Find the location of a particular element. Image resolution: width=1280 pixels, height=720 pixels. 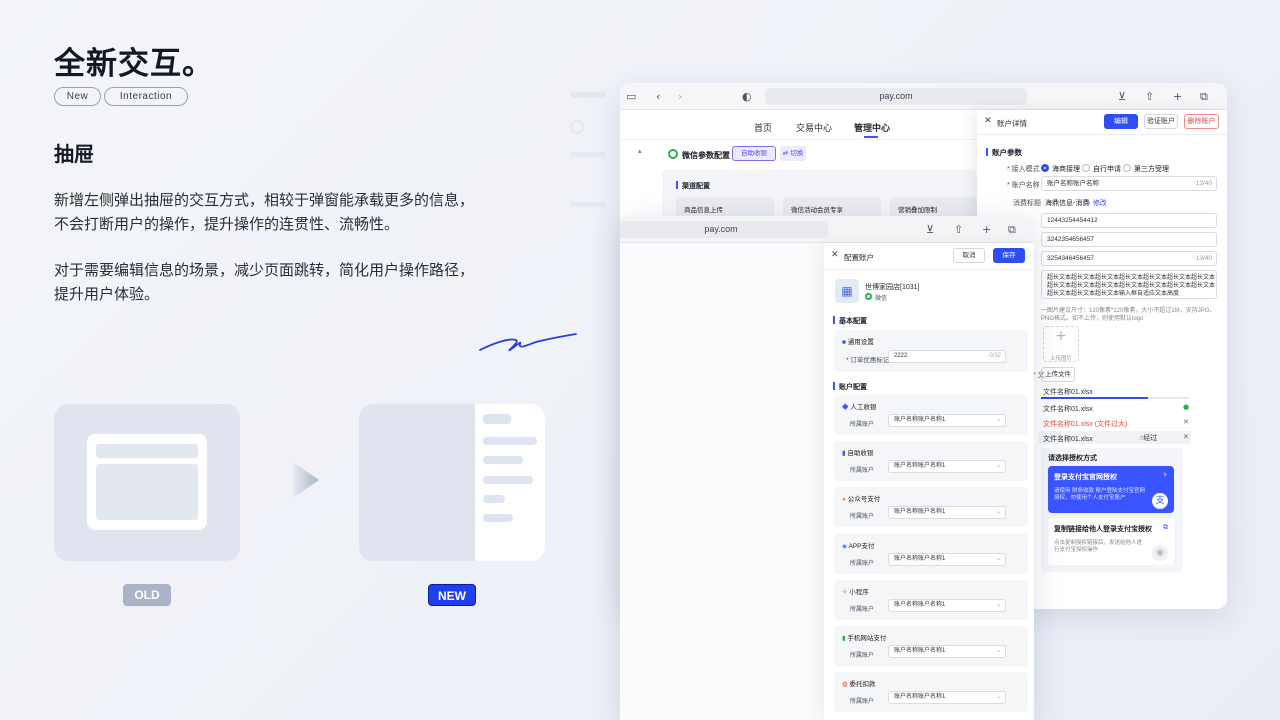

shield-icon: ◐ is located at coordinates (747, 96).